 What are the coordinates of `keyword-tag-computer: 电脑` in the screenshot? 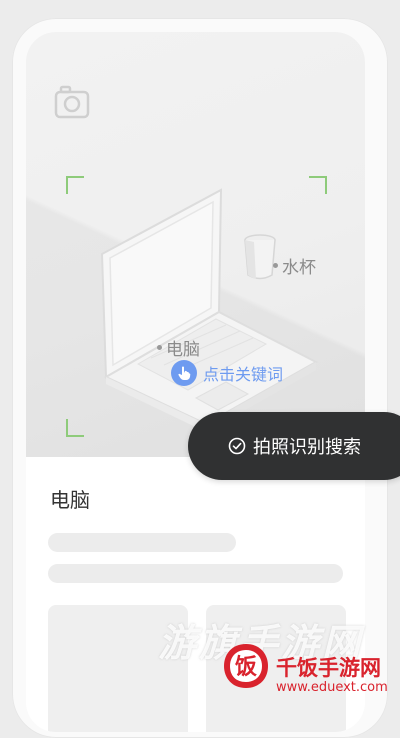 It's located at (178, 347).